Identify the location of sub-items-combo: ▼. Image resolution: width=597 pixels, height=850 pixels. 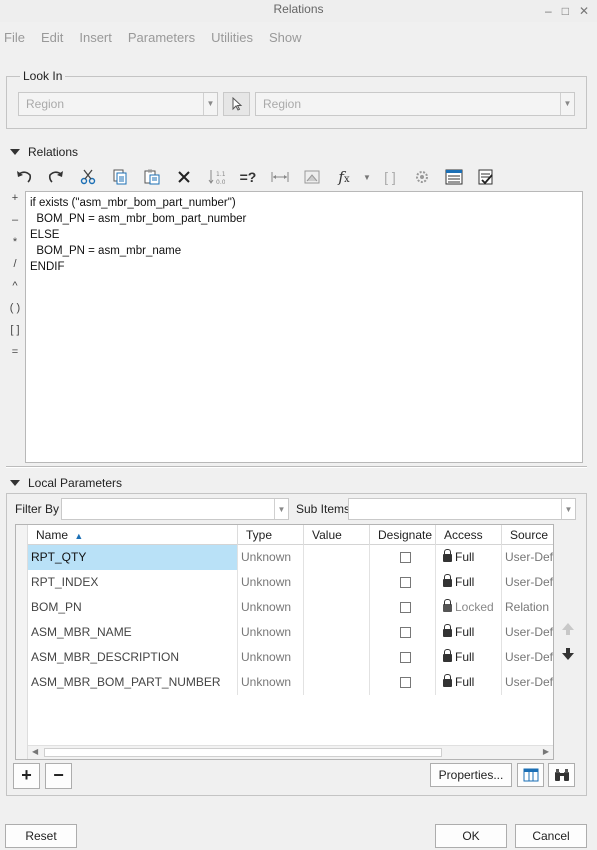
(462, 509).